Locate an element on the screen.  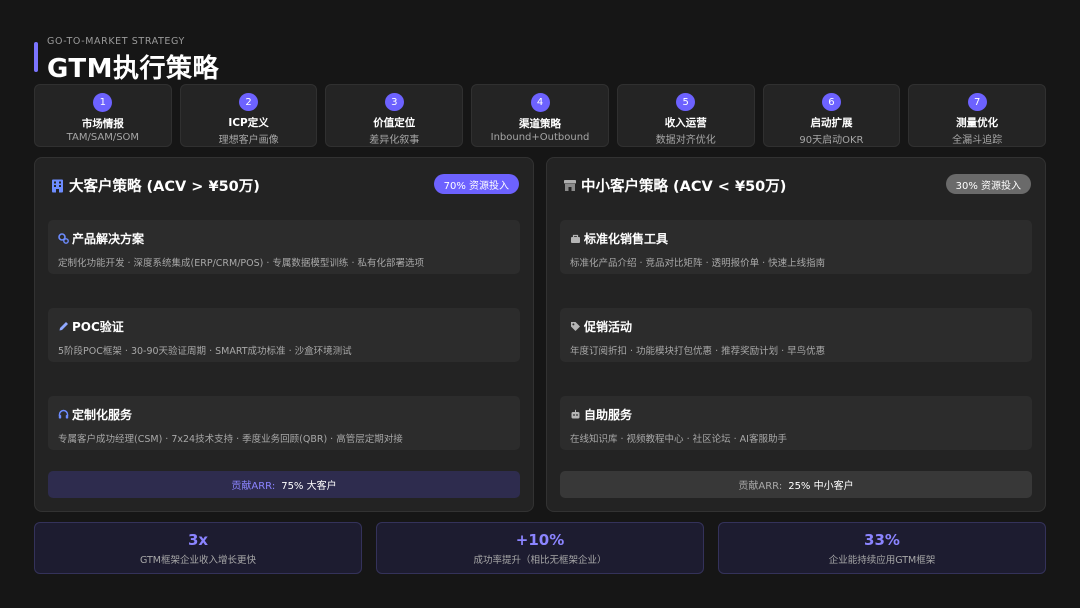
step-subtitle: TAM/SAM/SOM is located at coordinates (103, 137).